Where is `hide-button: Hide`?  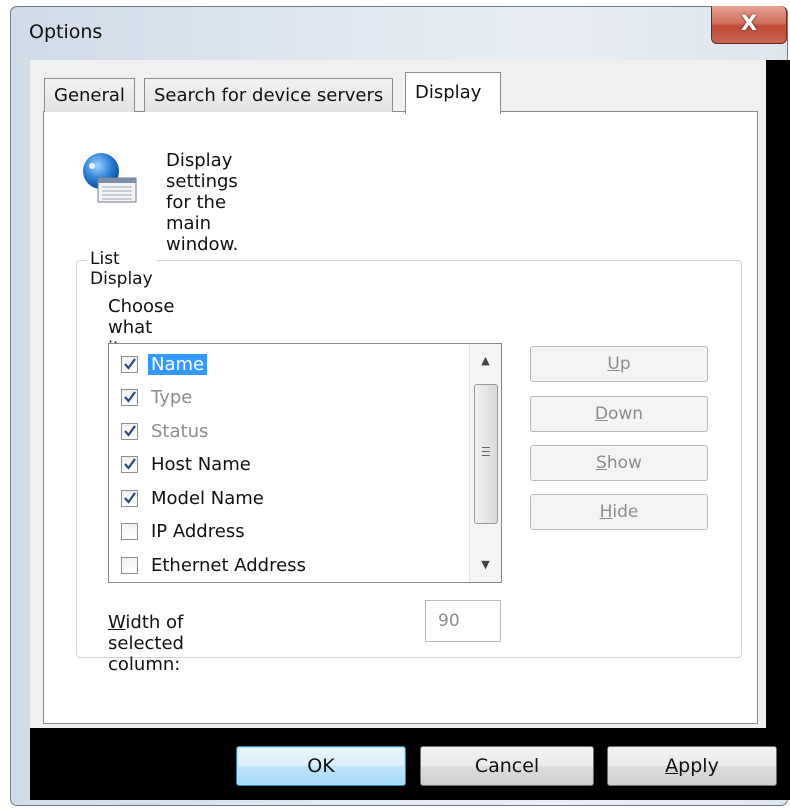 hide-button: Hide is located at coordinates (619, 512).